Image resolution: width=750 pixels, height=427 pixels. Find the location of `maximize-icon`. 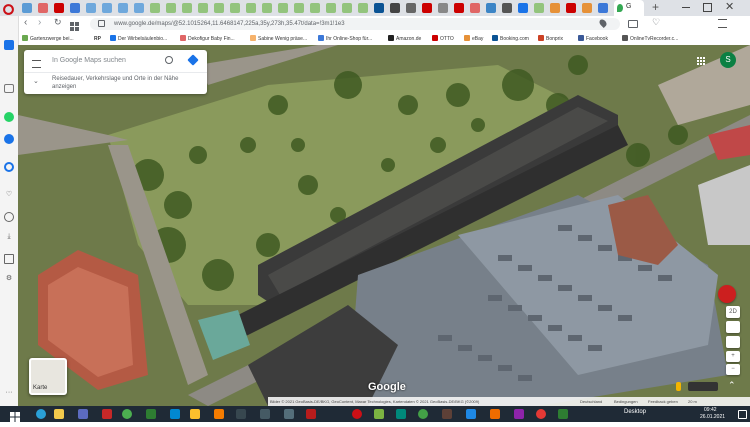

maximize-icon is located at coordinates (707, 7).